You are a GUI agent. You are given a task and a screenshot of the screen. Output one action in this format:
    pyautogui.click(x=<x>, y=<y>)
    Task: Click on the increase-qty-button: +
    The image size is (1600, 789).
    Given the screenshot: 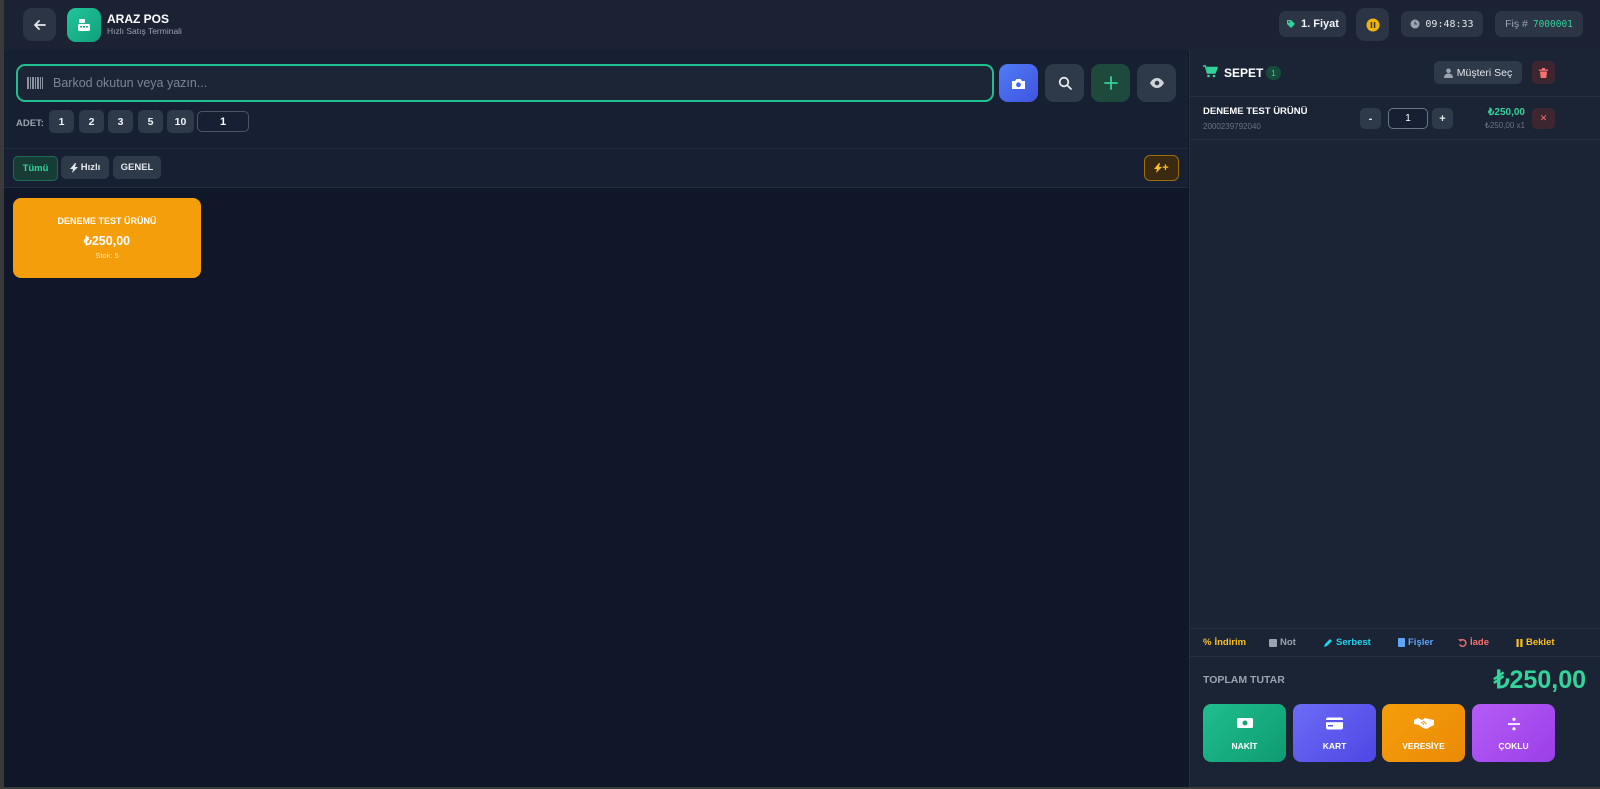 What is the action you would take?
    pyautogui.click(x=1442, y=118)
    